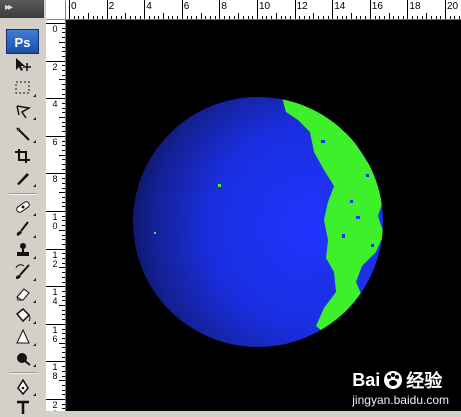 The height and width of the screenshot is (417, 461). What do you see at coordinates (424, 381) in the screenshot?
I see `watermark-brand-suffix: 经验` at bounding box center [424, 381].